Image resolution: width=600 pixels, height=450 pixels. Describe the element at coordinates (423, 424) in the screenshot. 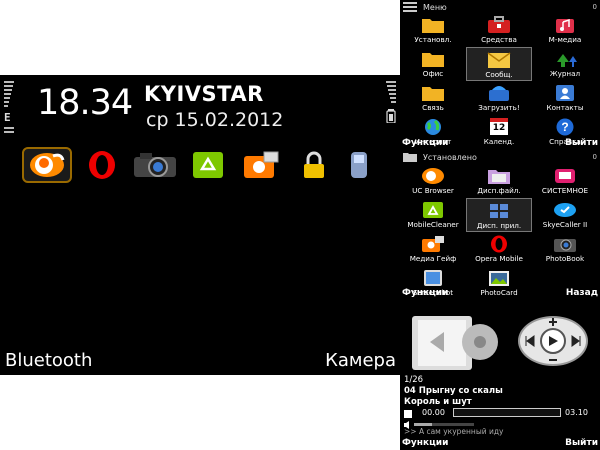

I see `volume-fill` at that location.